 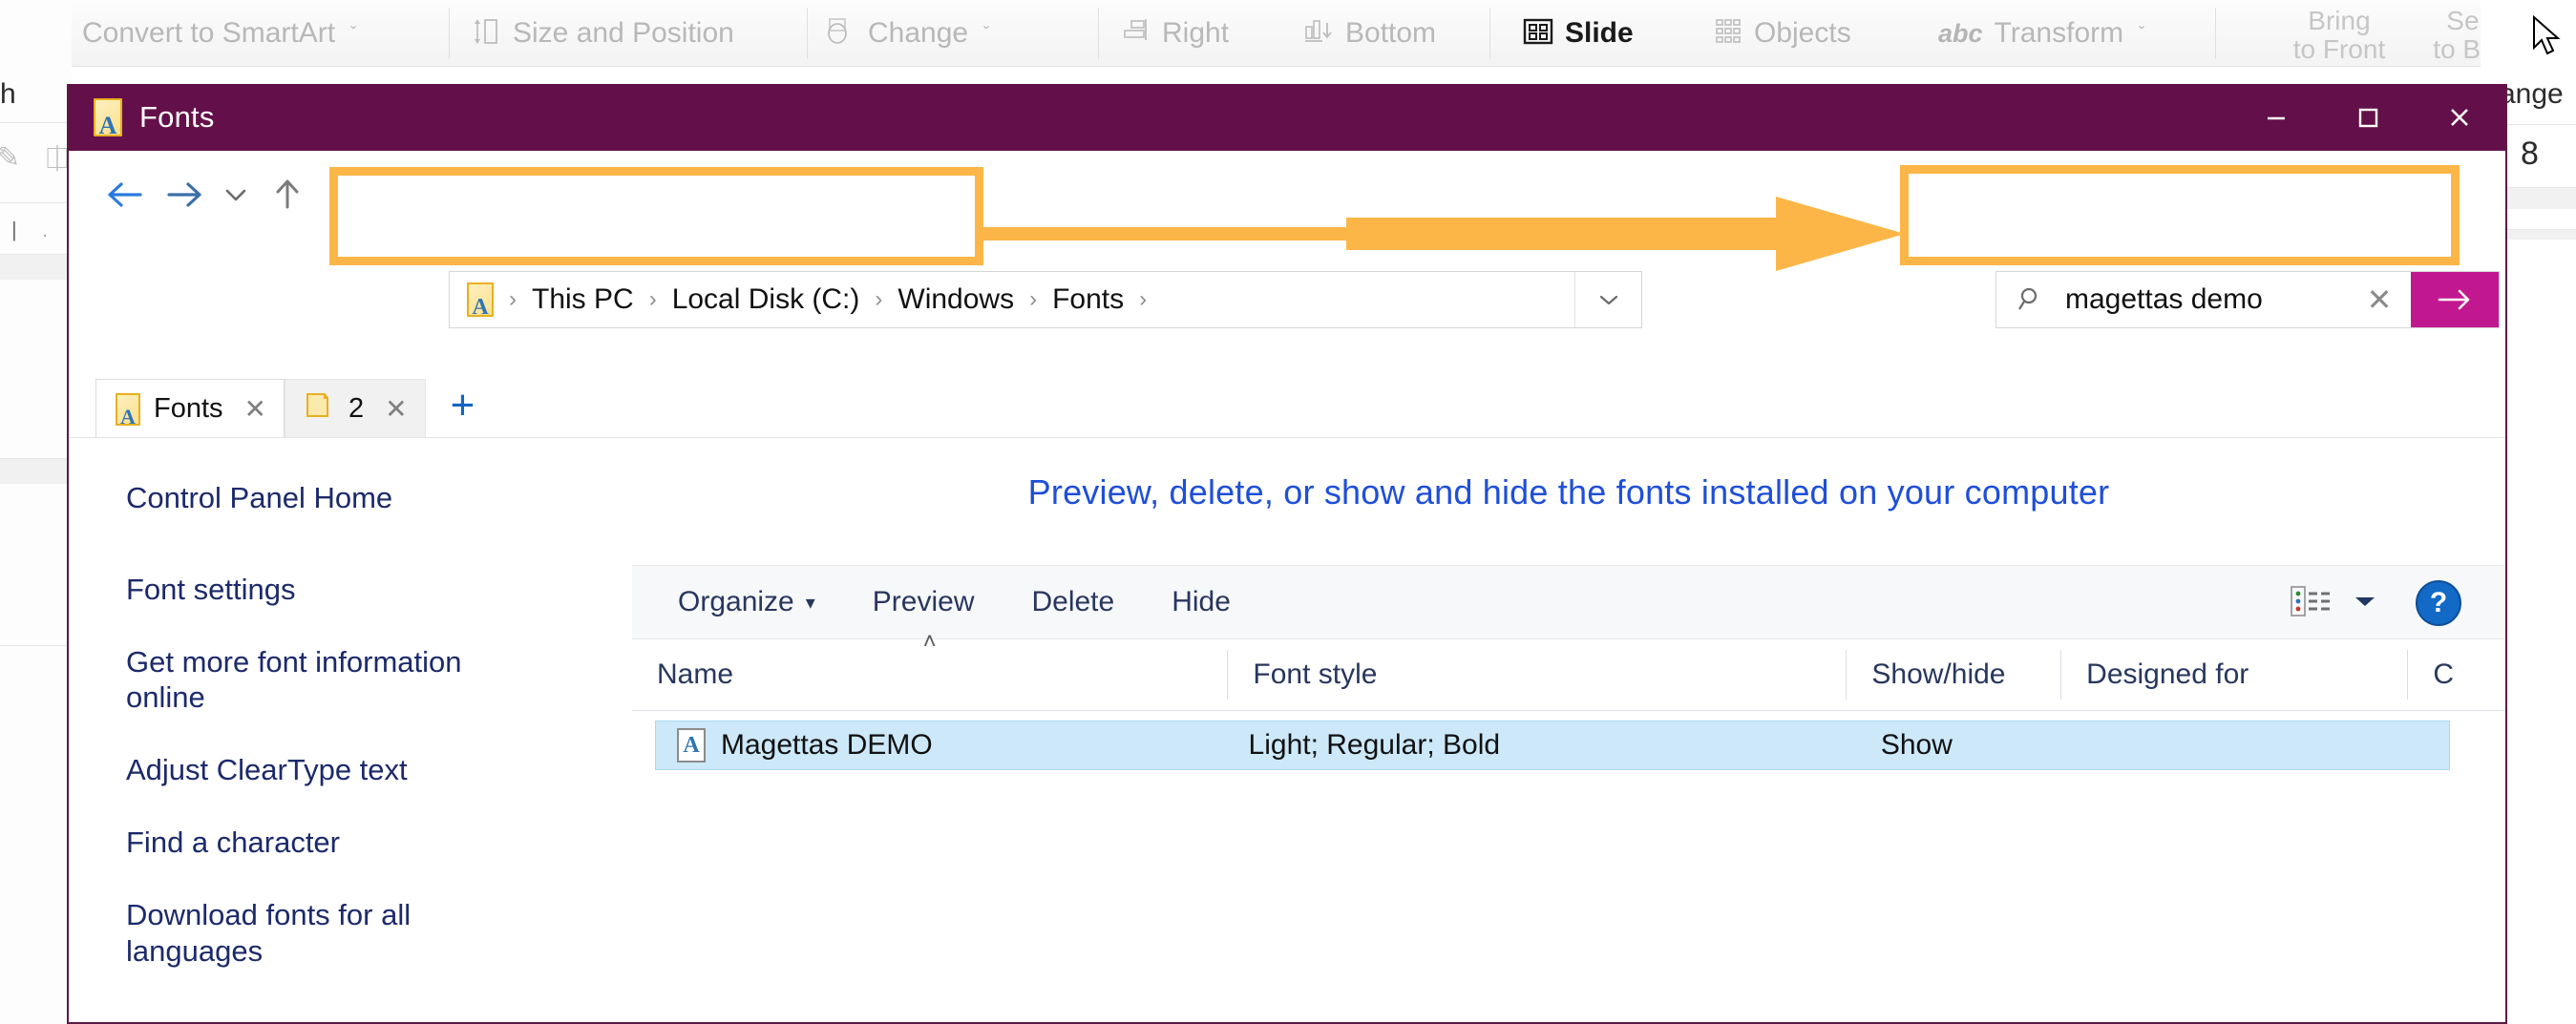 I want to click on objects-grid-icon, so click(x=1728, y=33).